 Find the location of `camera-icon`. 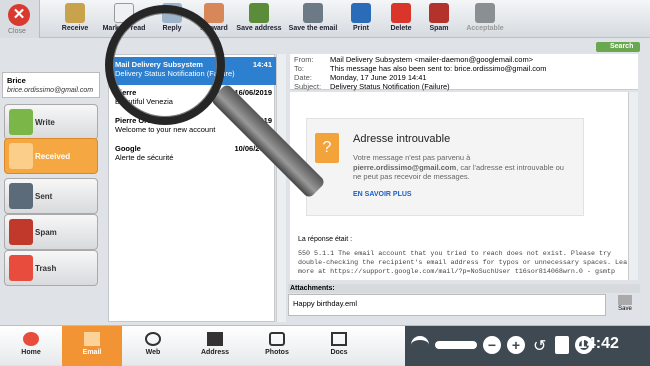

camera-icon is located at coordinates (277, 339).